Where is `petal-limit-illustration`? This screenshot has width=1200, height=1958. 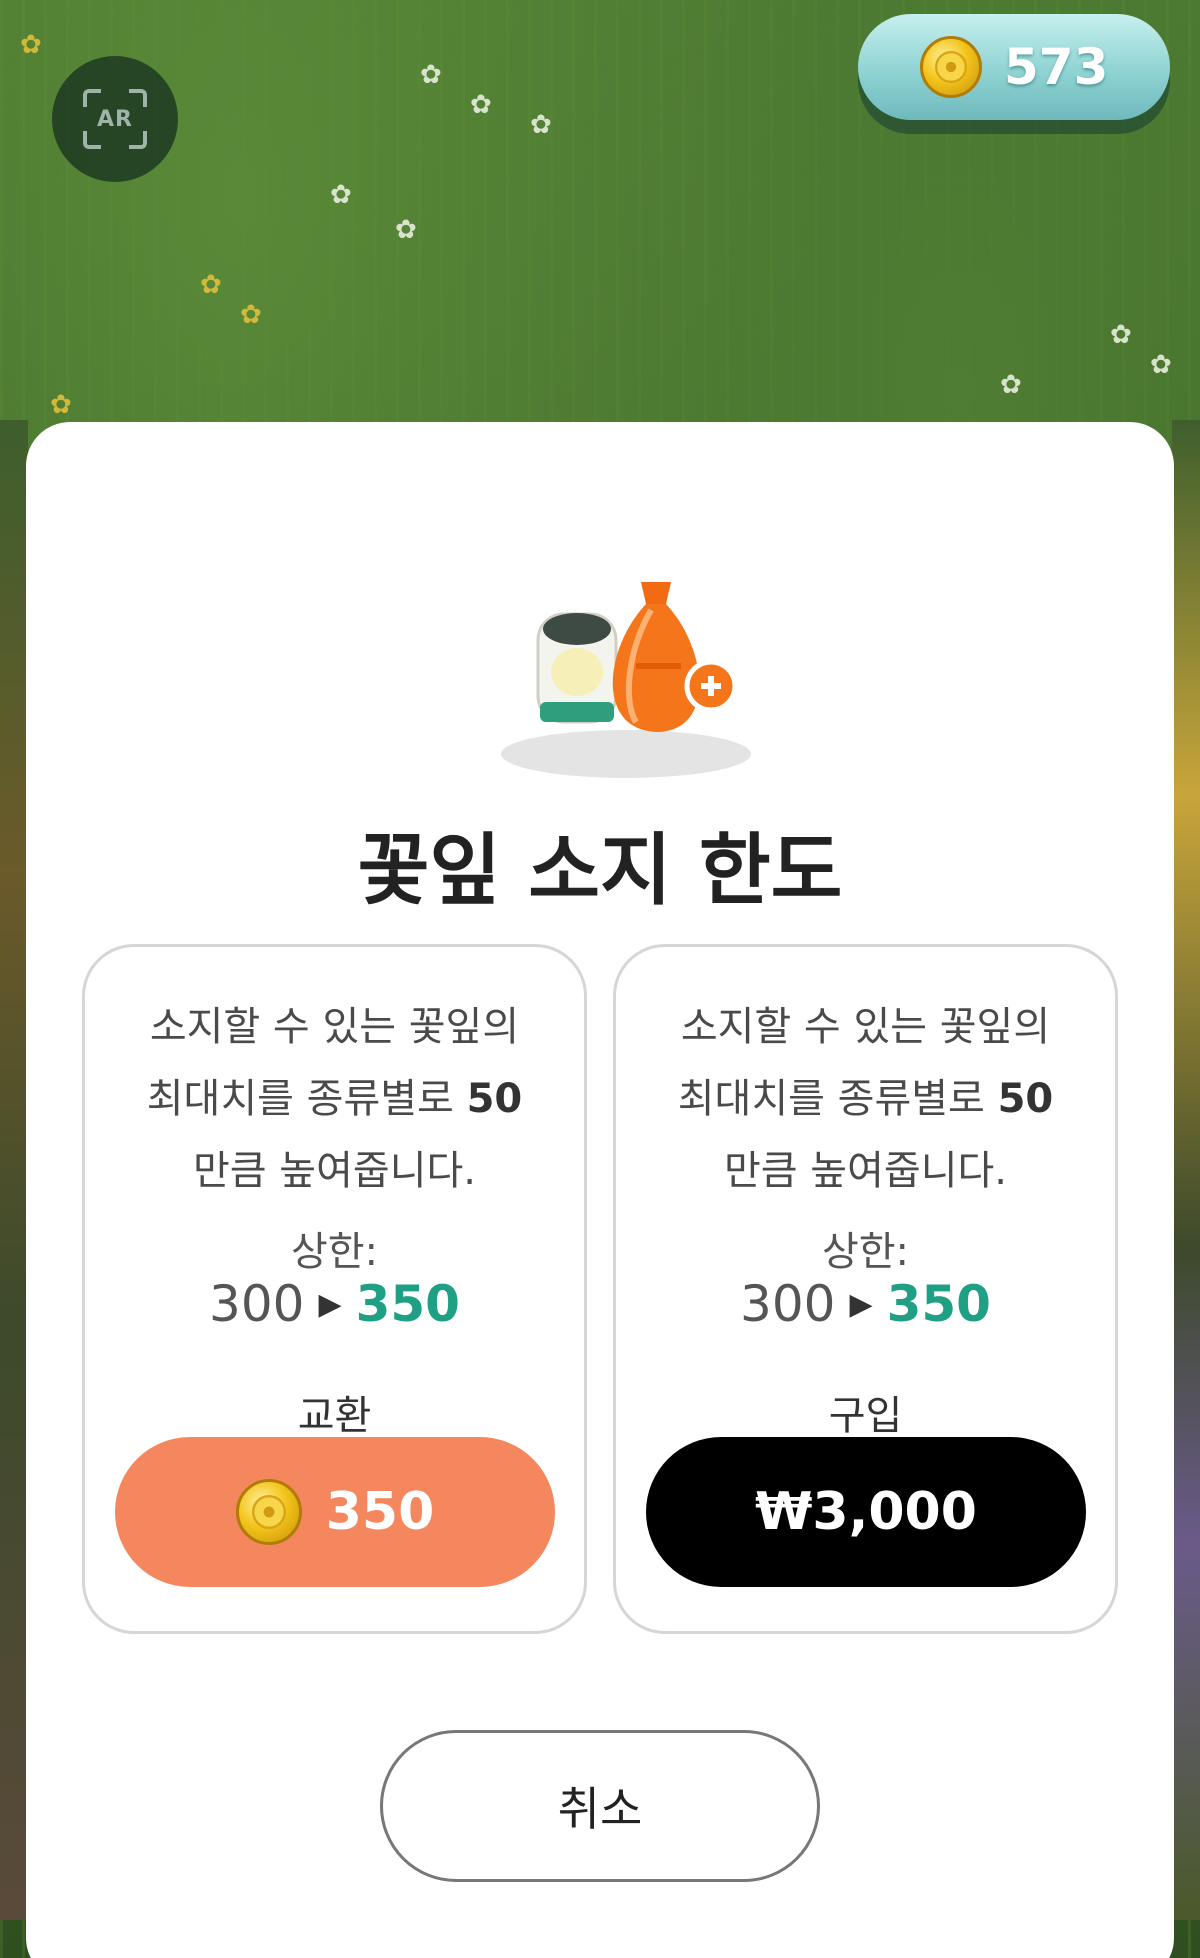 petal-limit-illustration is located at coordinates (626, 680).